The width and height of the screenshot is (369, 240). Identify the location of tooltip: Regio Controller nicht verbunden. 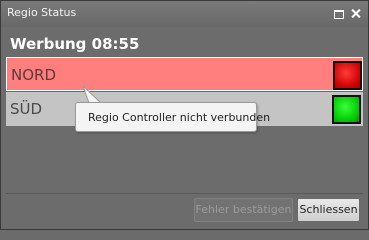
(172, 117).